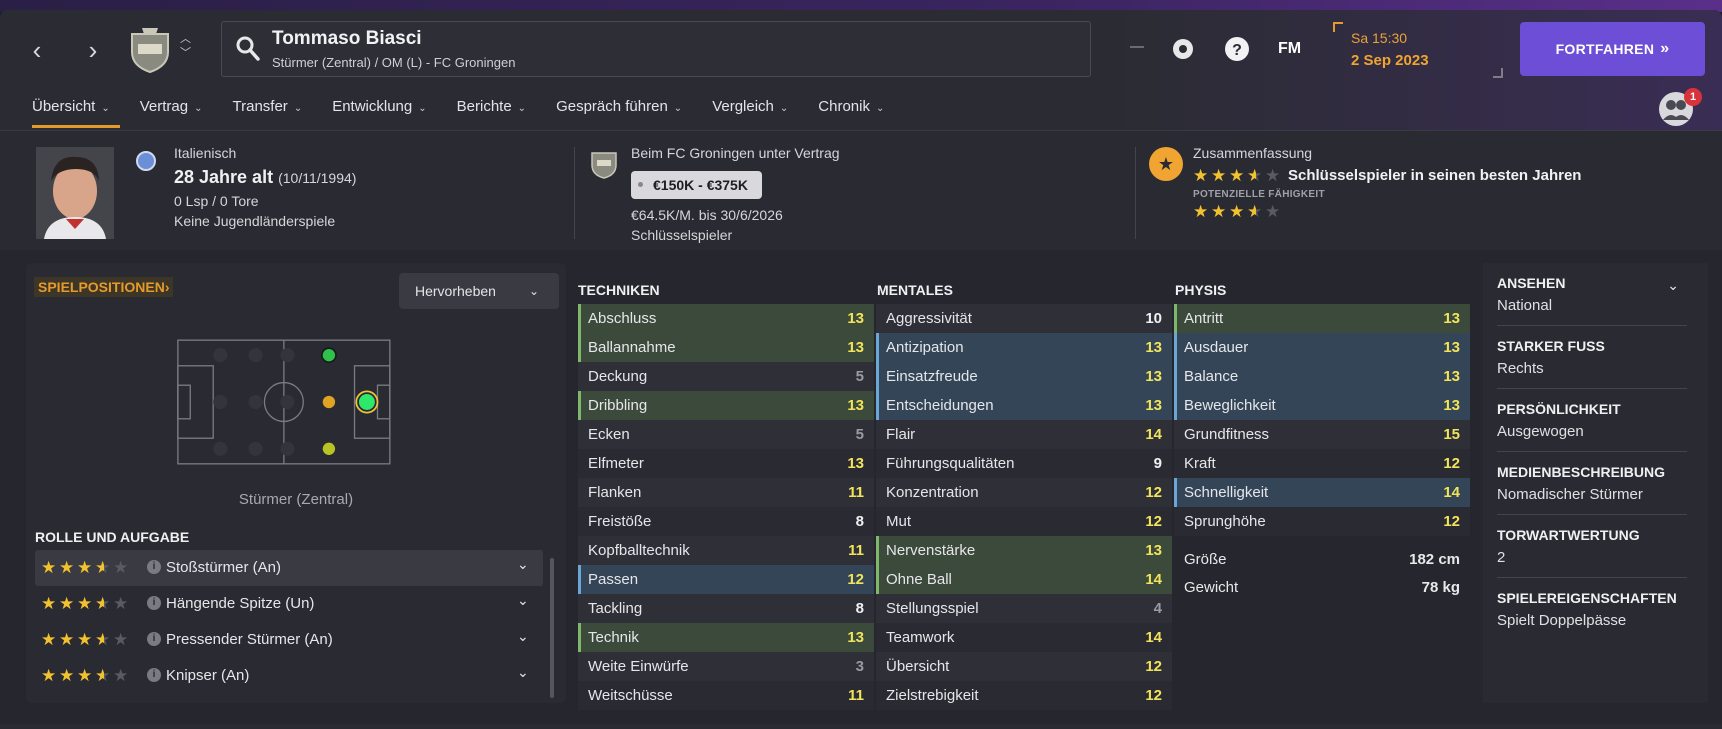 The image size is (1722, 729). Describe the element at coordinates (1322, 318) in the screenshot. I see `attribute-row: Antritt 13` at that location.